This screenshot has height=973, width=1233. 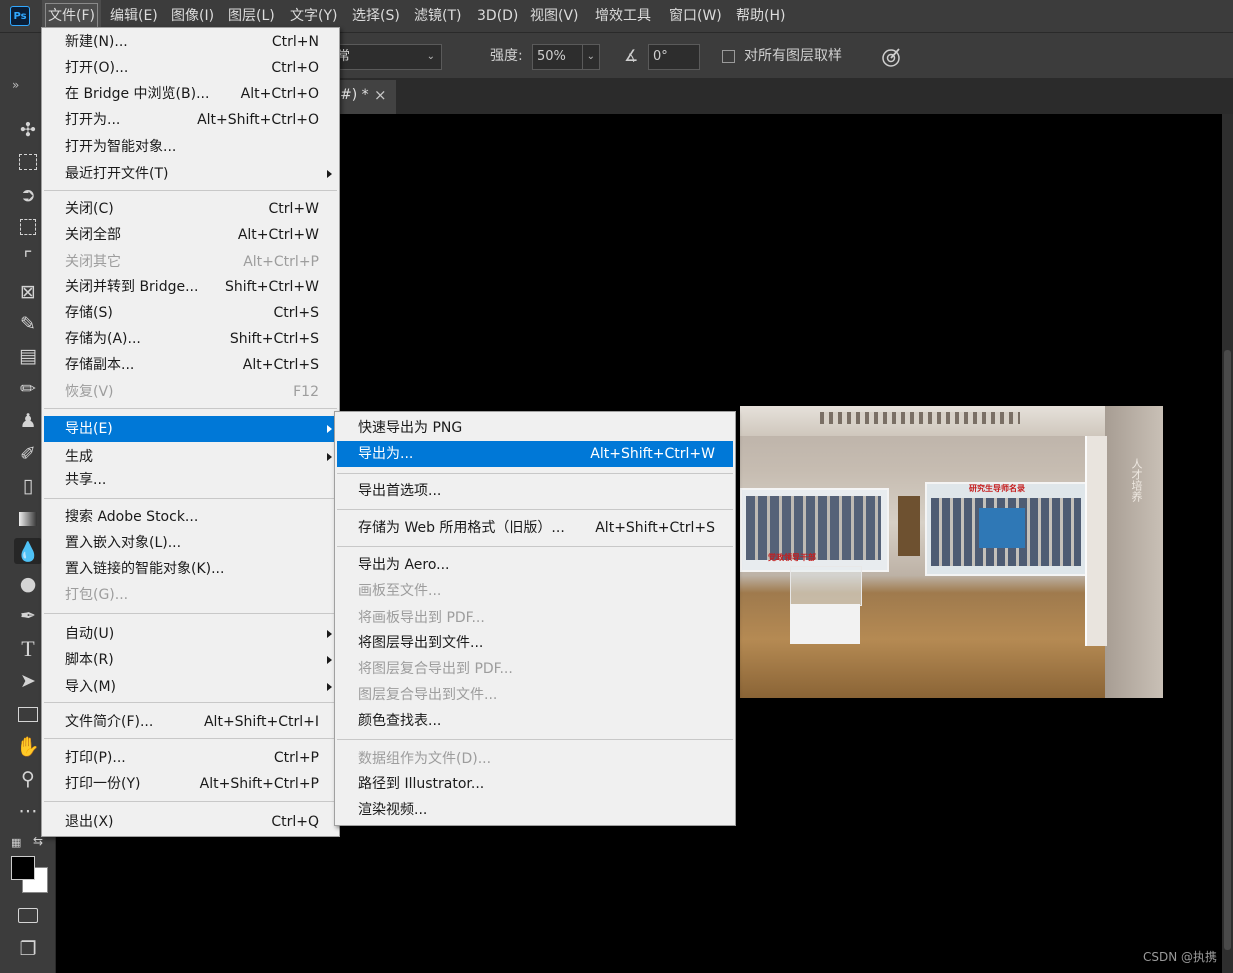 What do you see at coordinates (28, 454) in the screenshot?
I see `history-brush-tool-icon: ✐` at bounding box center [28, 454].